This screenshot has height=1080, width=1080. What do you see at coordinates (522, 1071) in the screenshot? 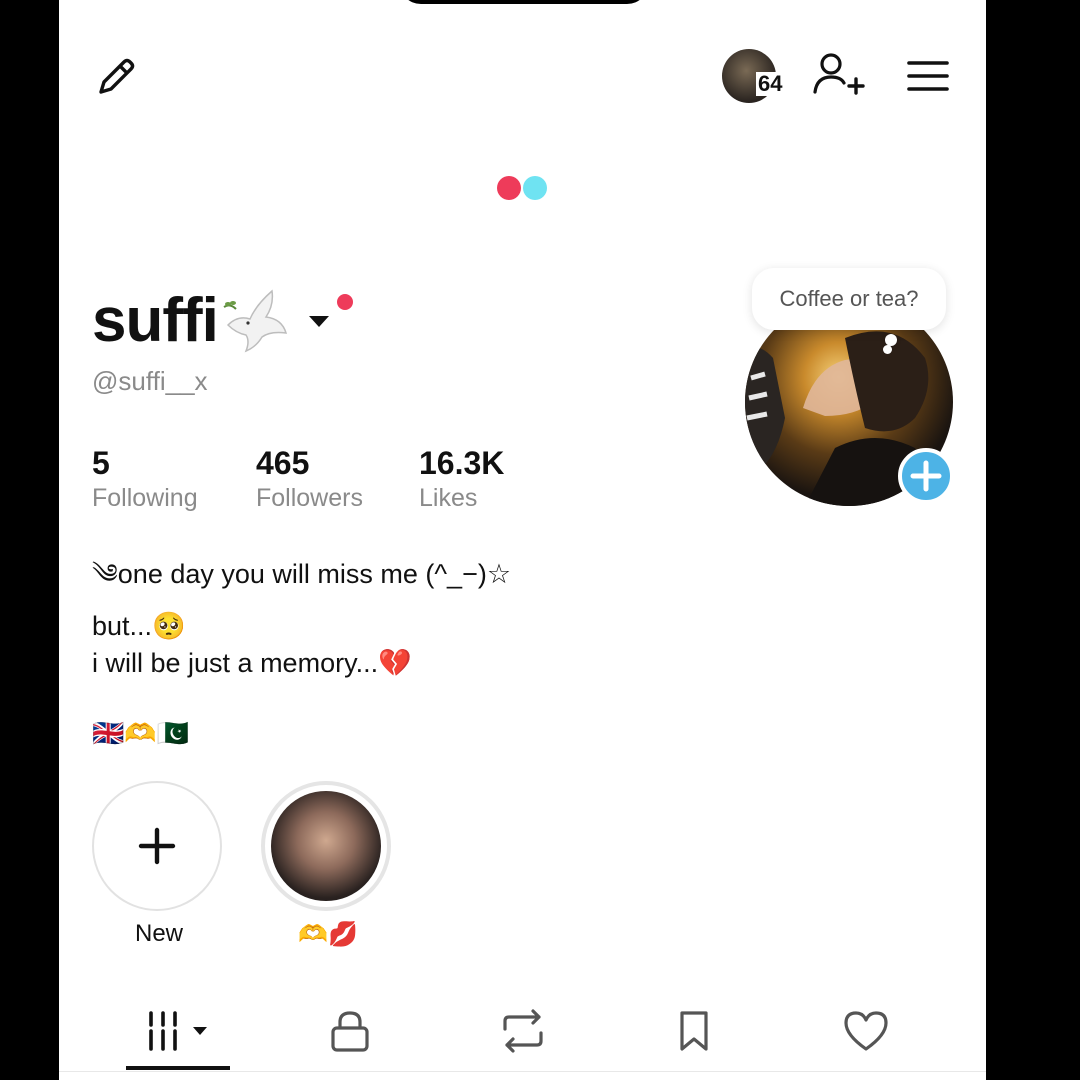
I see `divider` at bounding box center [522, 1071].